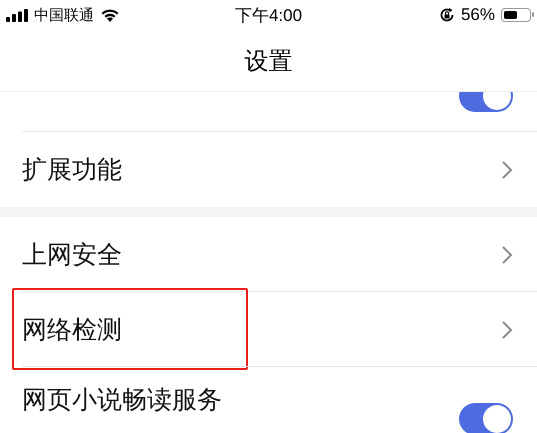 The image size is (537, 433). I want to click on battery-icon, so click(516, 15).